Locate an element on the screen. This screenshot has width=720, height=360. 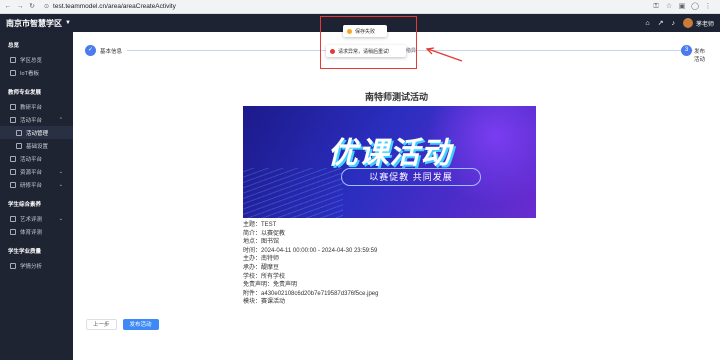
activity-banner: 优课活动 以赛促教 共同发展 is located at coordinates (389, 162).